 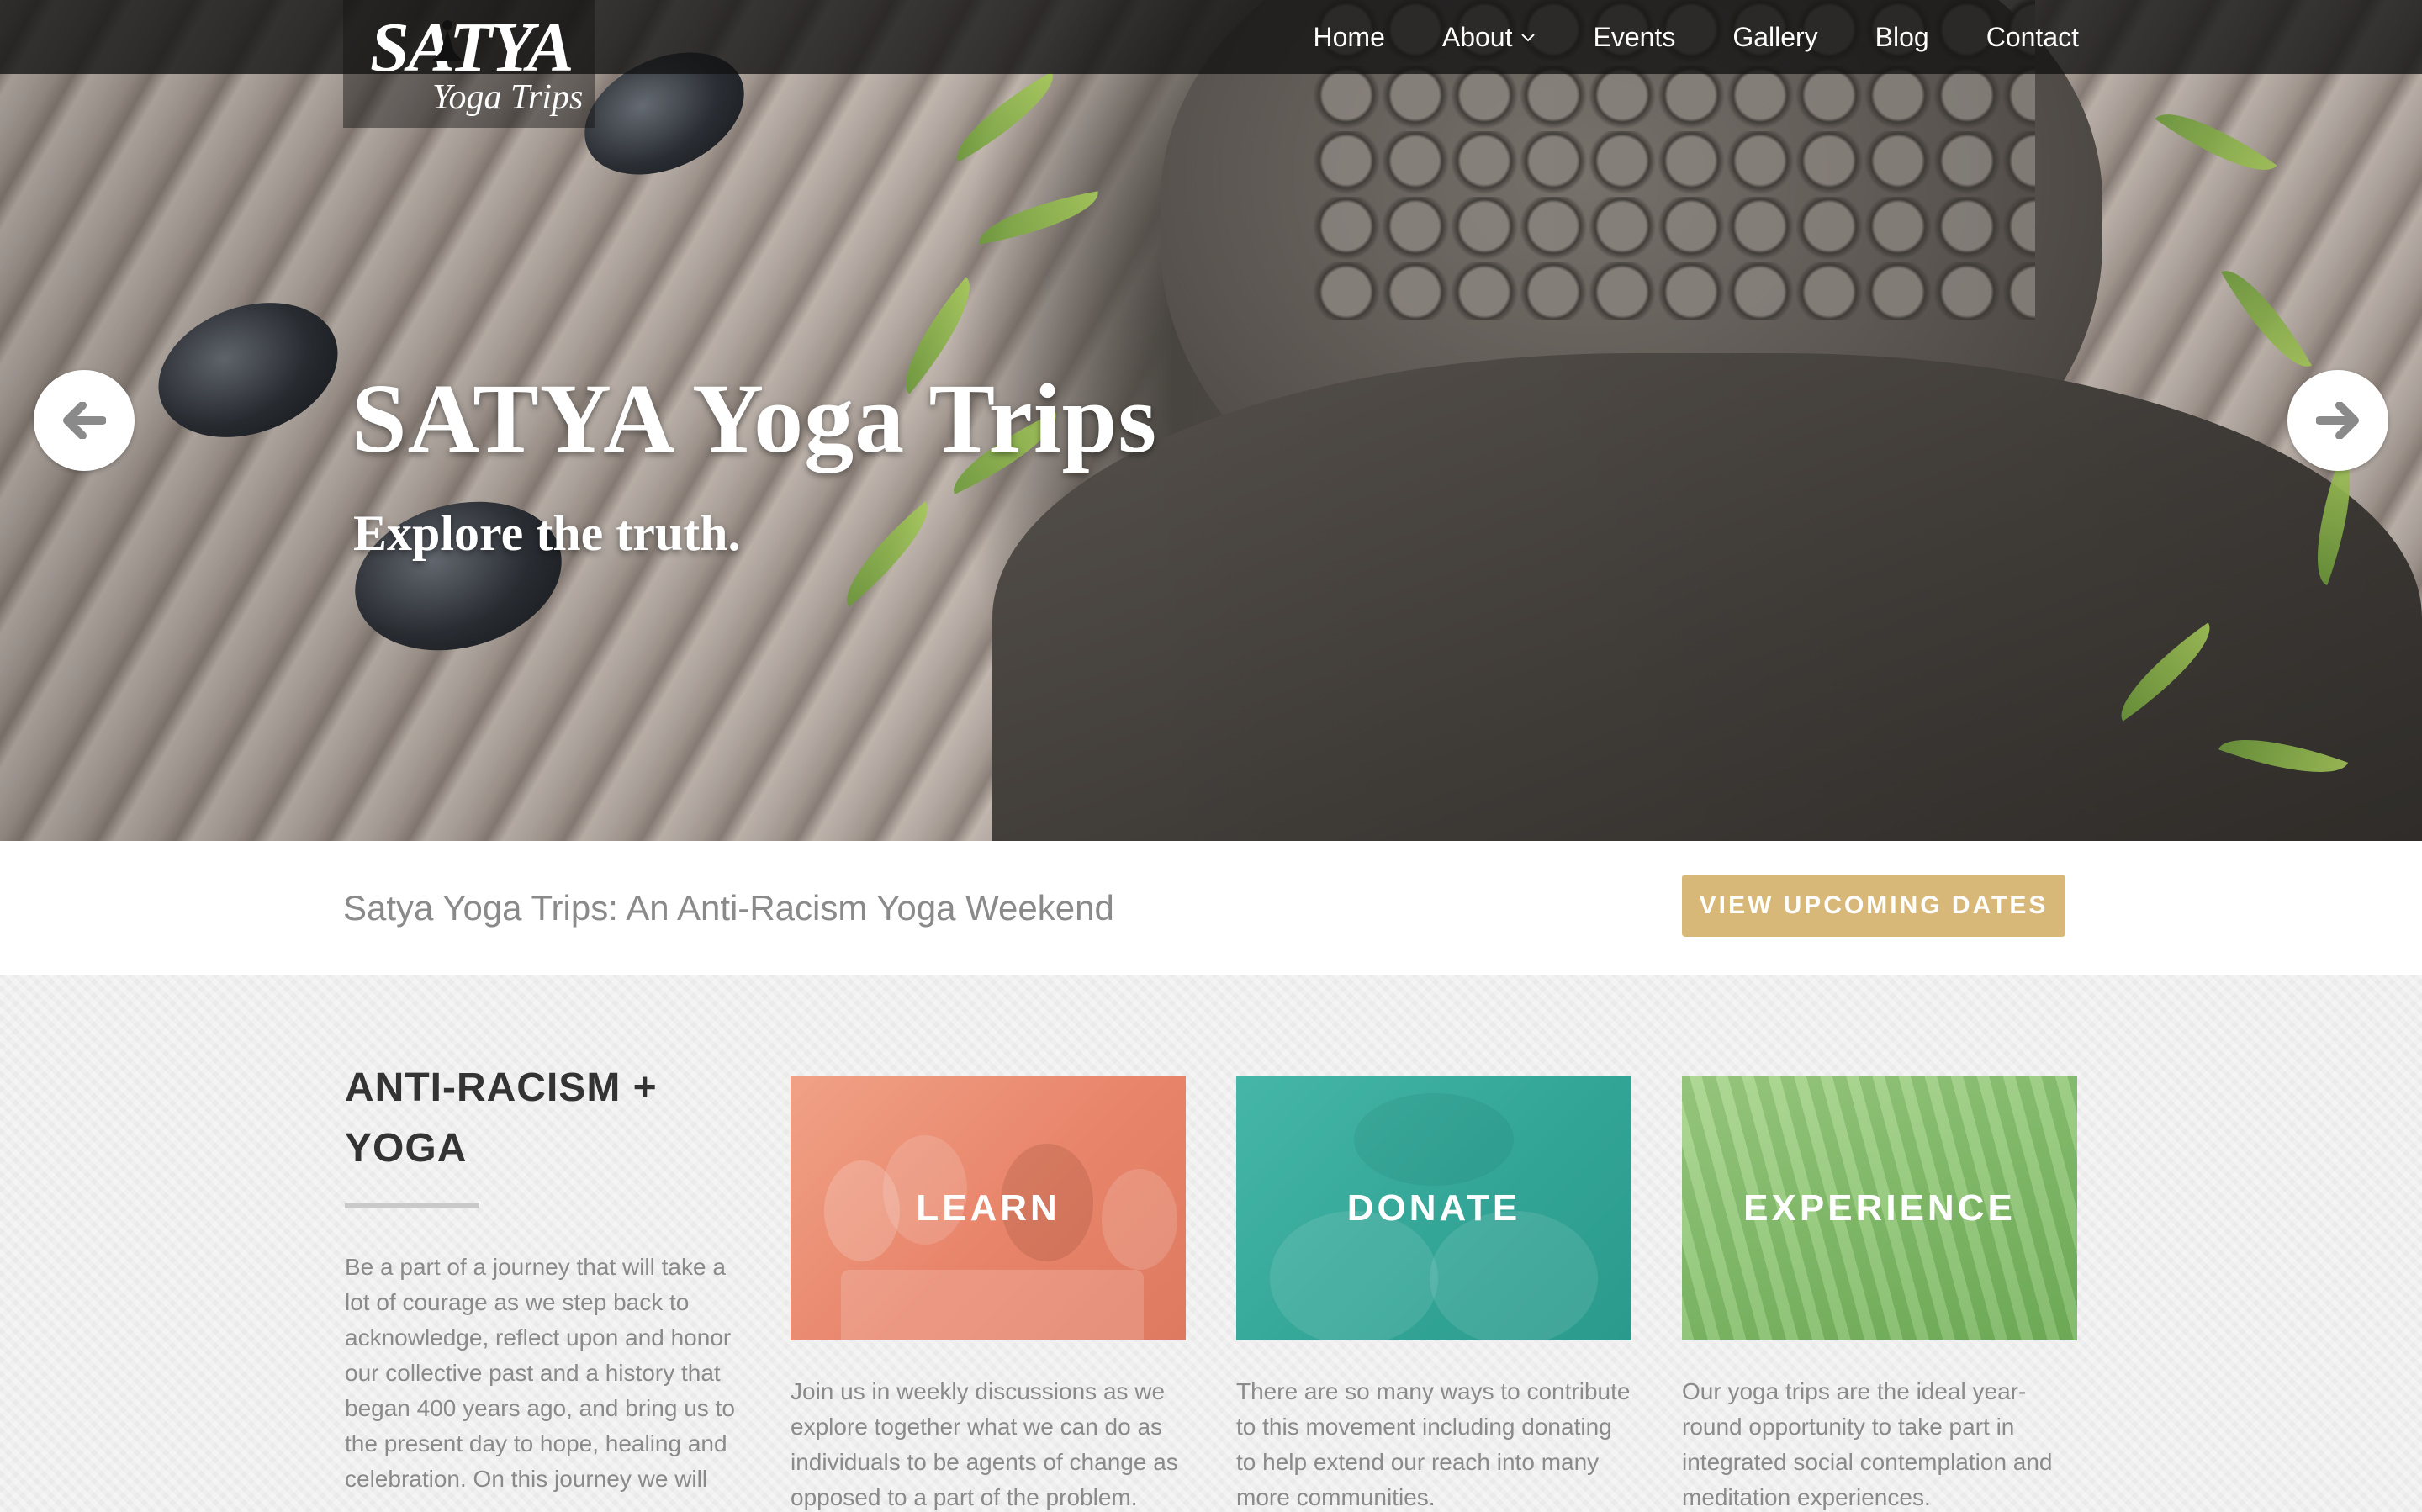 What do you see at coordinates (508, 97) in the screenshot?
I see `logo-tagline: Yoga Trips` at bounding box center [508, 97].